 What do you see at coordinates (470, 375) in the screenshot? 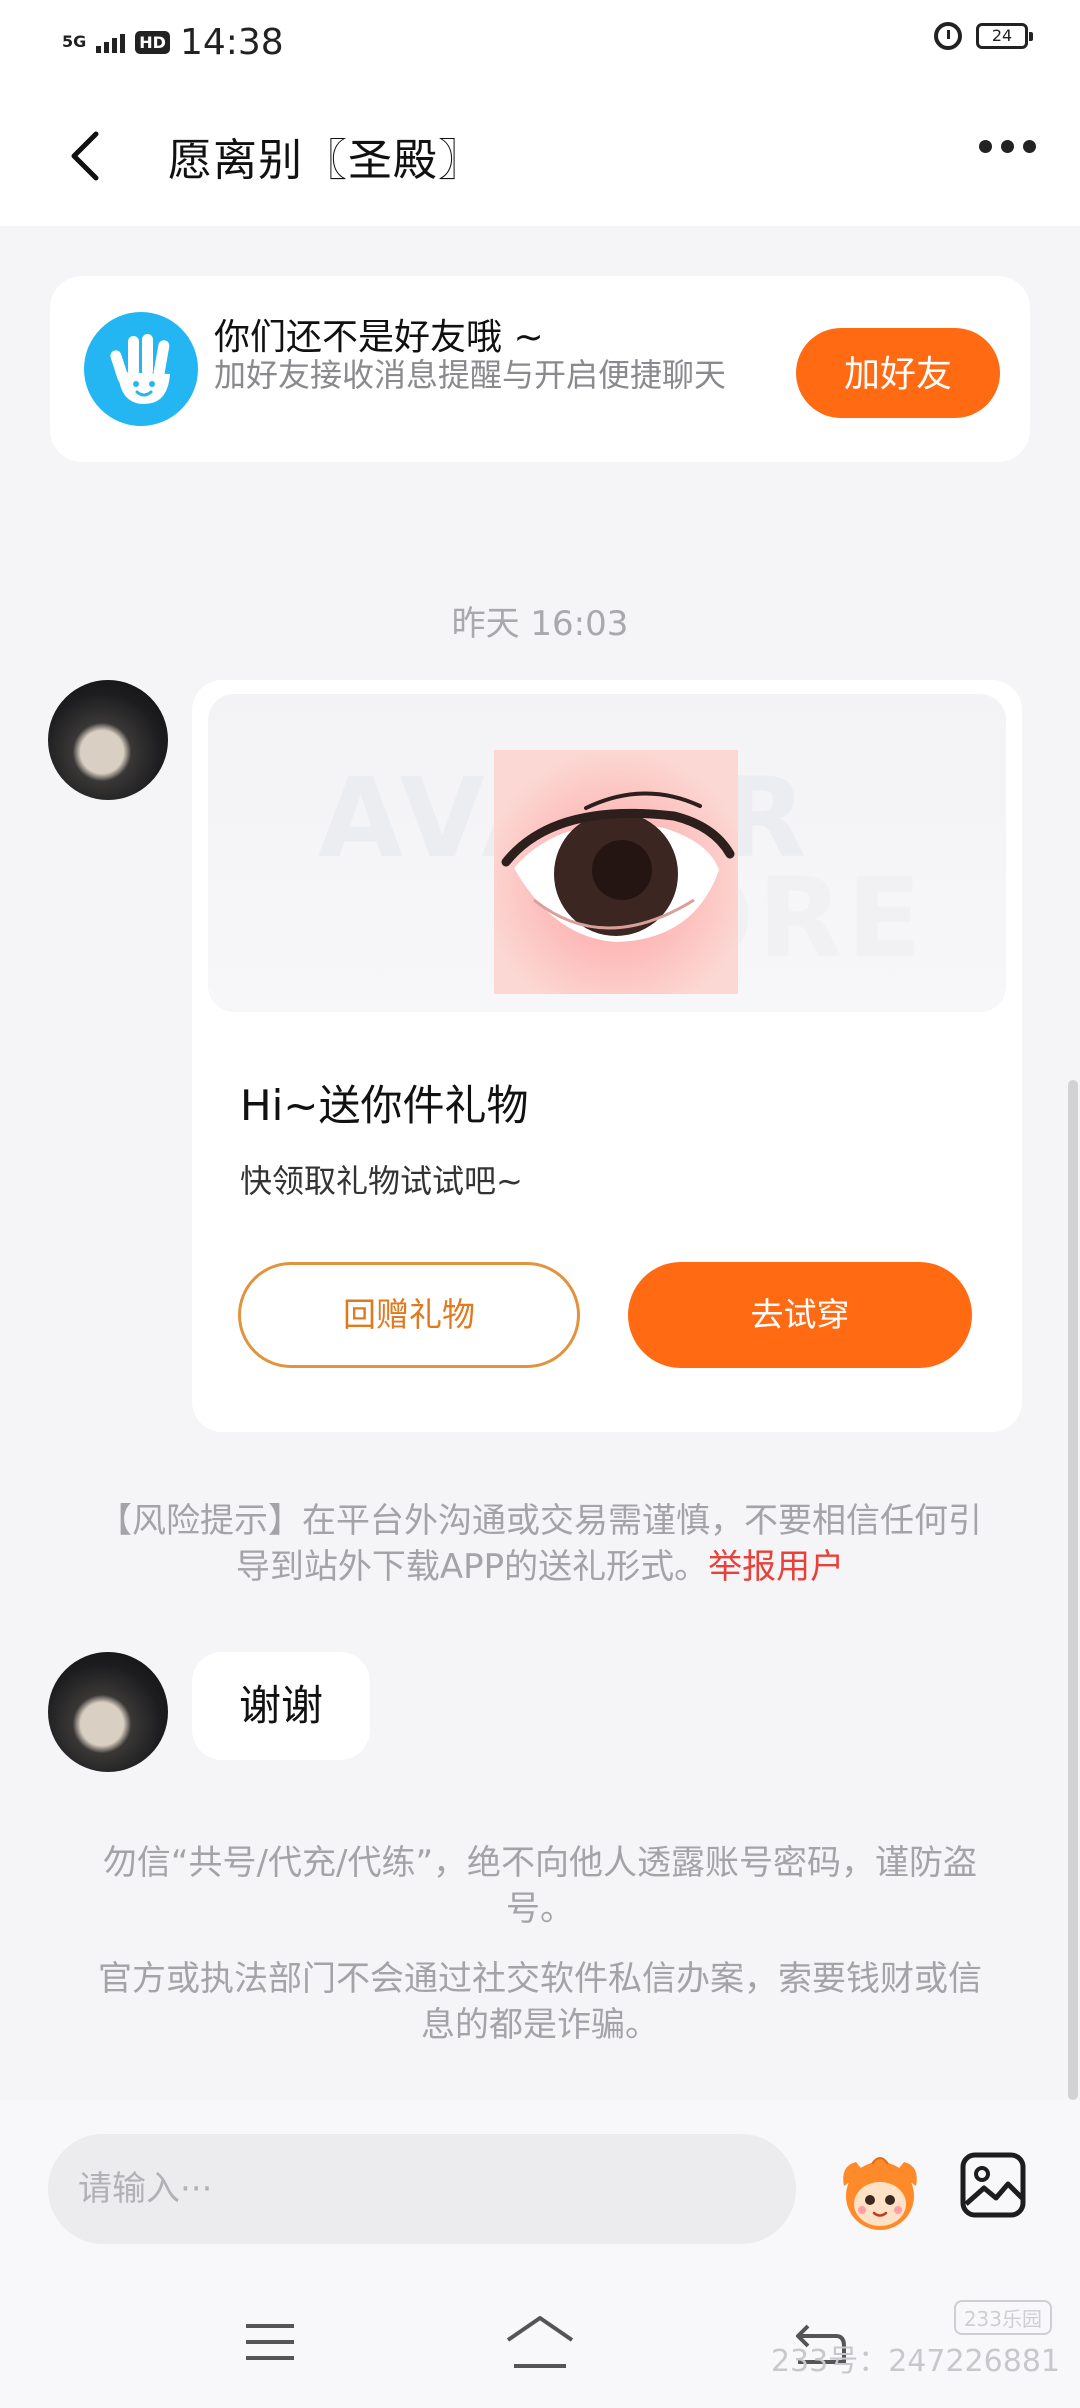
I see `friend-card-subtitle: 加好友接收消息提醒与开启便捷聊天` at bounding box center [470, 375].